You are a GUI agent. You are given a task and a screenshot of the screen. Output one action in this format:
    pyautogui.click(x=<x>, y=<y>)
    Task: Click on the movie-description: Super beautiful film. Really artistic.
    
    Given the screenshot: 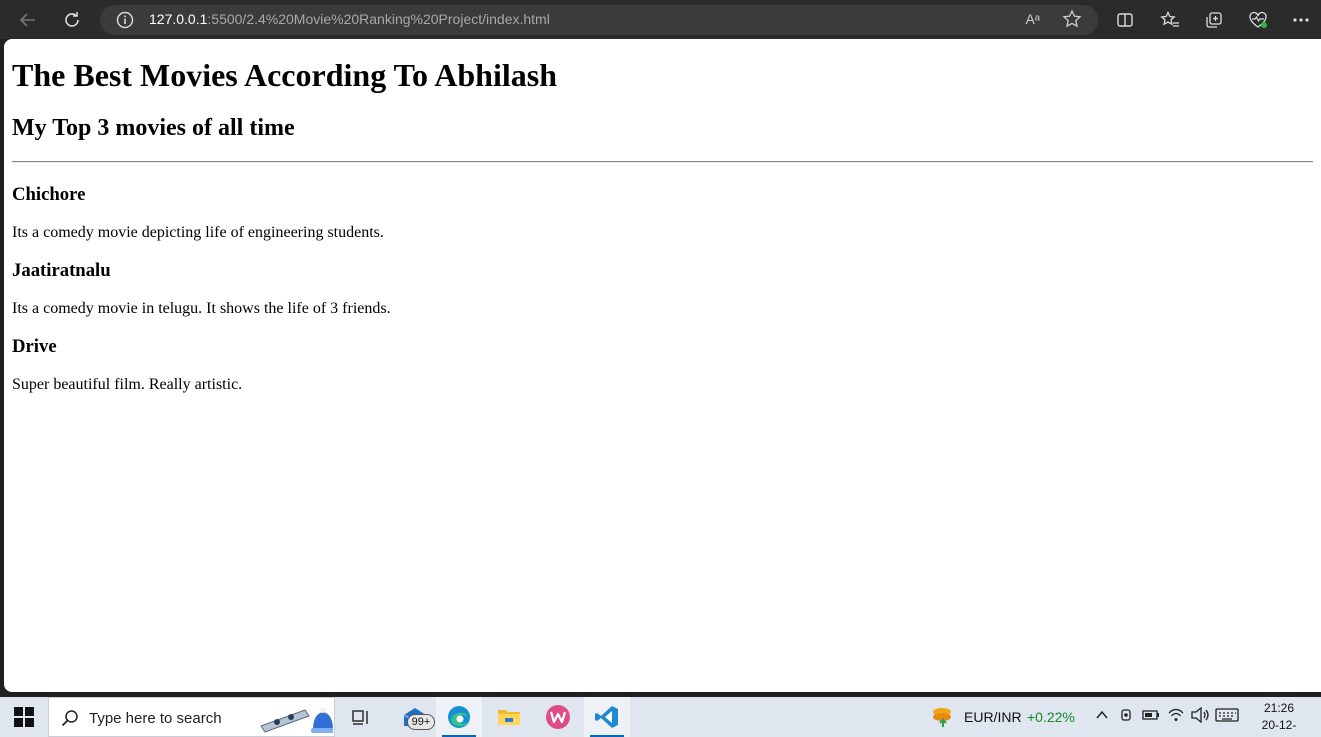 What is the action you would take?
    pyautogui.click(x=127, y=384)
    